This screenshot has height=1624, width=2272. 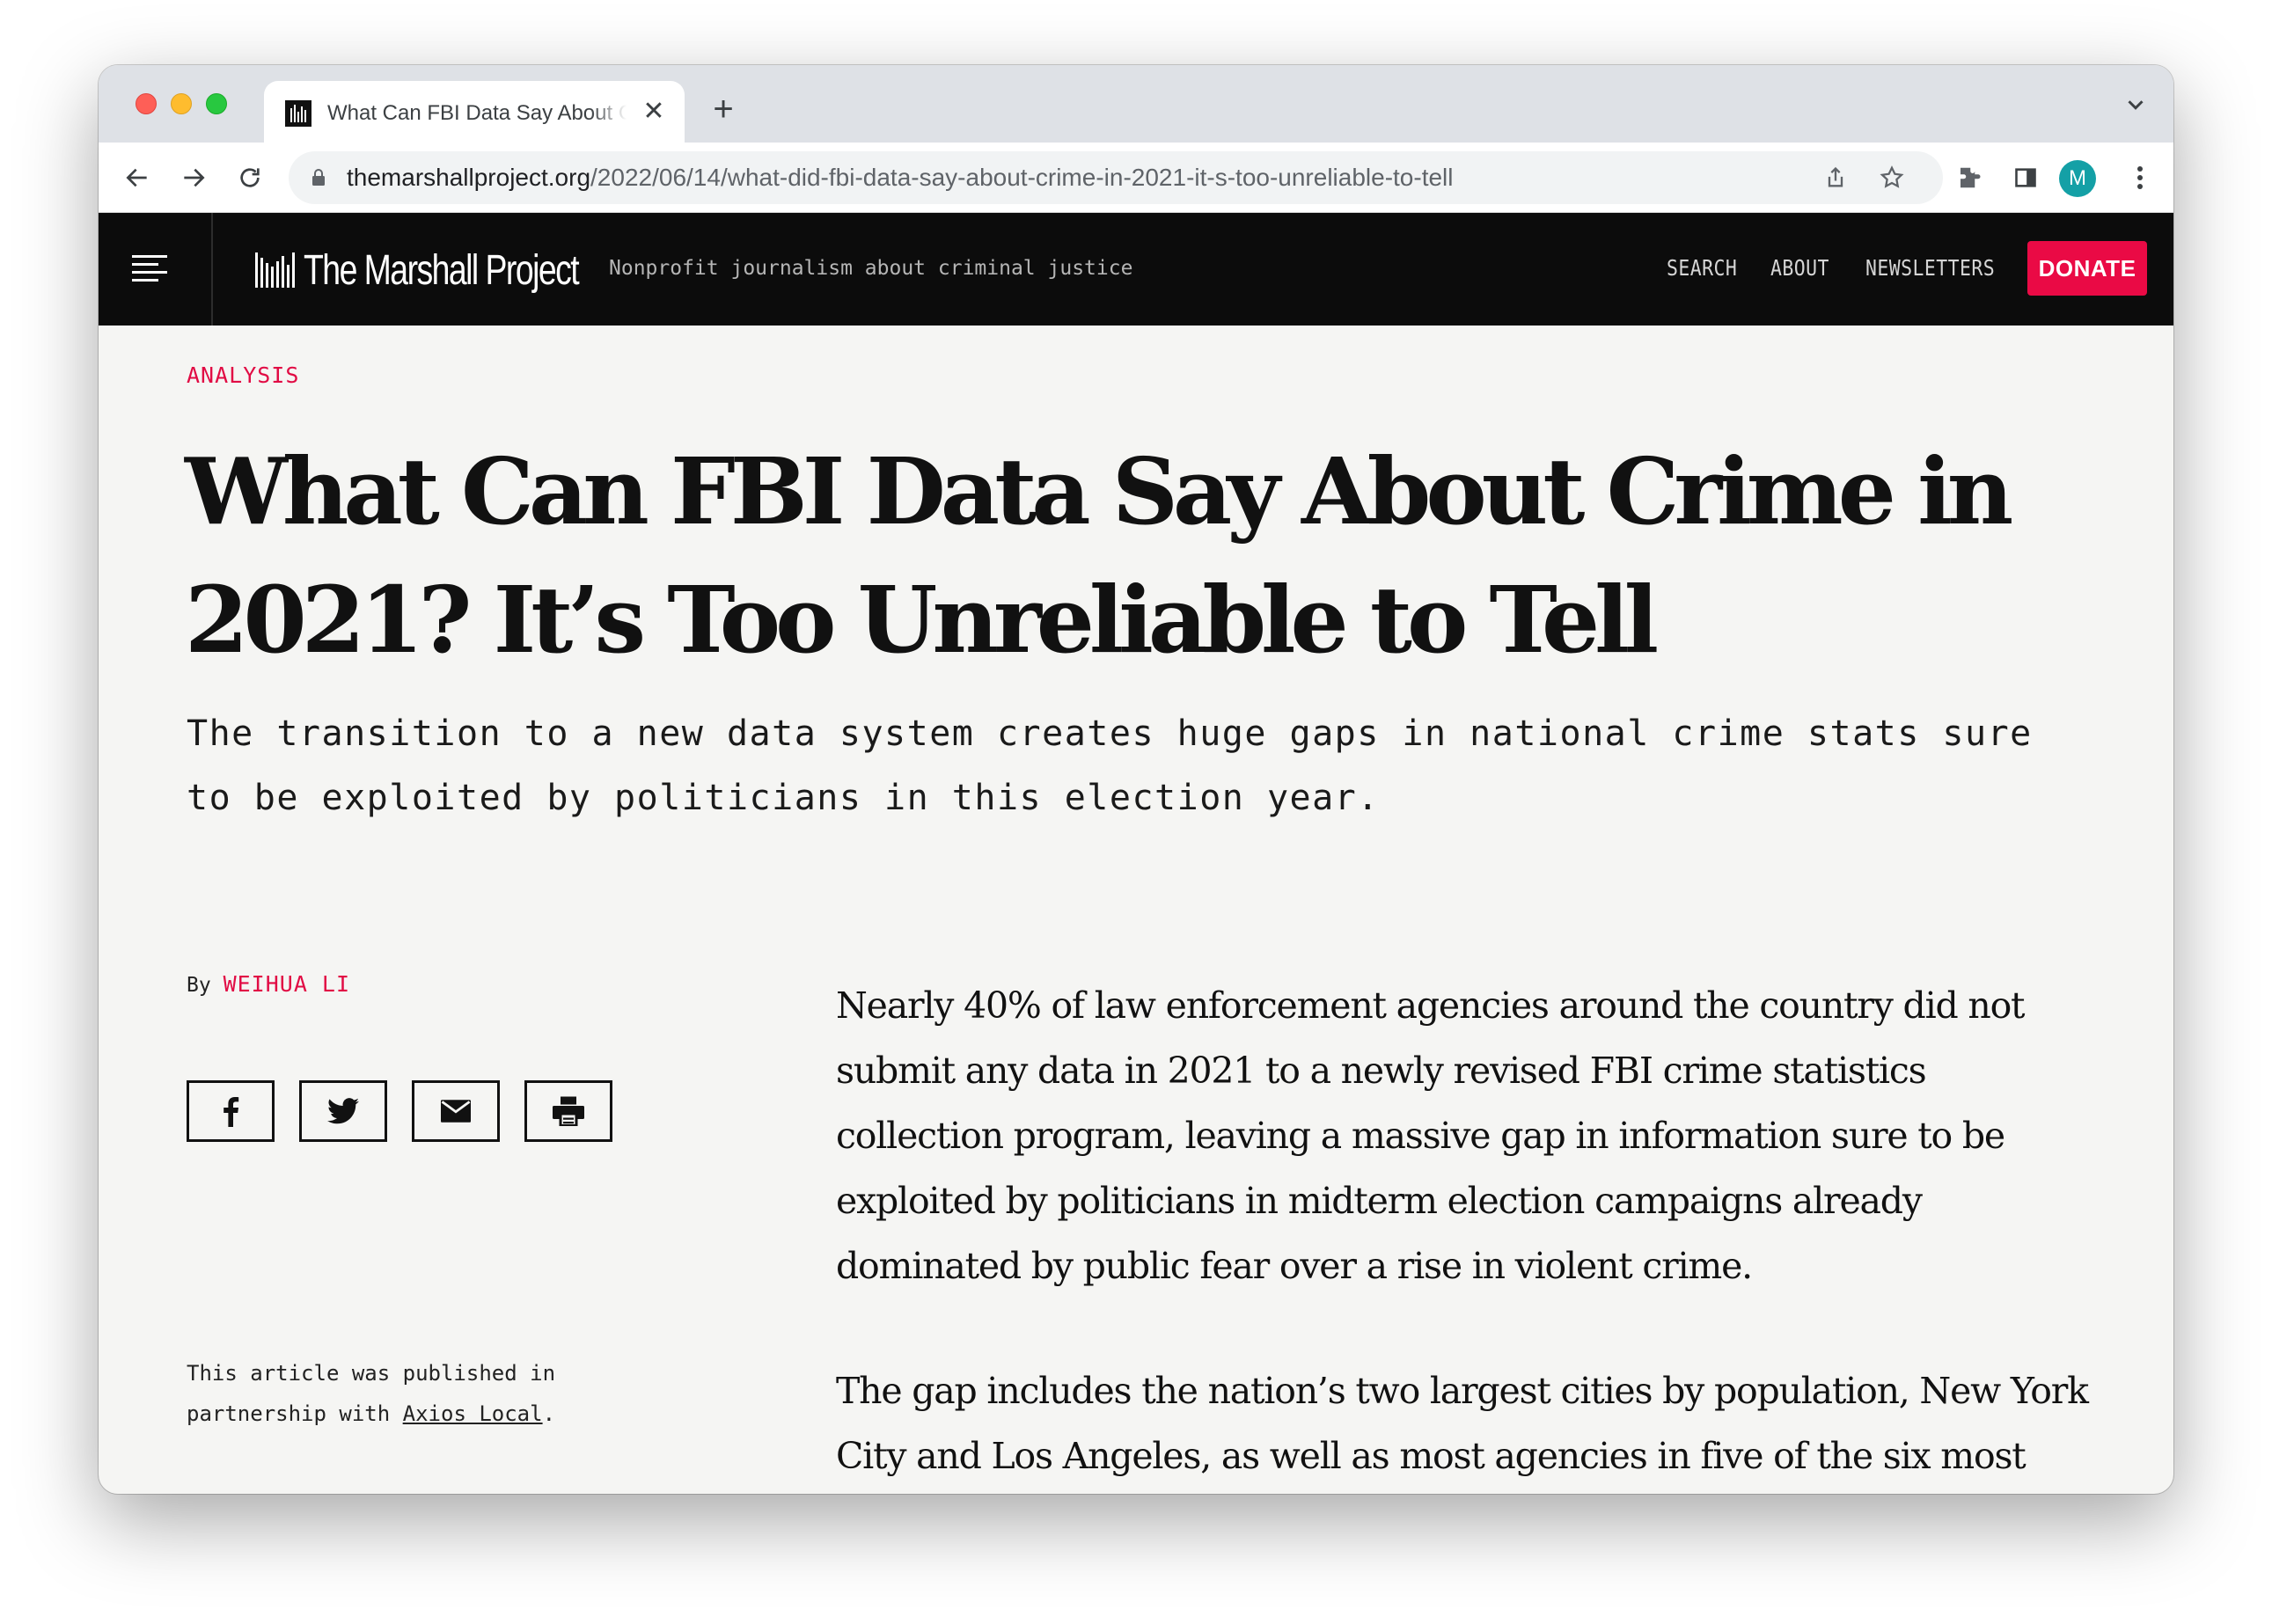 I want to click on nav-about-link: ABOUT, so click(x=1799, y=268).